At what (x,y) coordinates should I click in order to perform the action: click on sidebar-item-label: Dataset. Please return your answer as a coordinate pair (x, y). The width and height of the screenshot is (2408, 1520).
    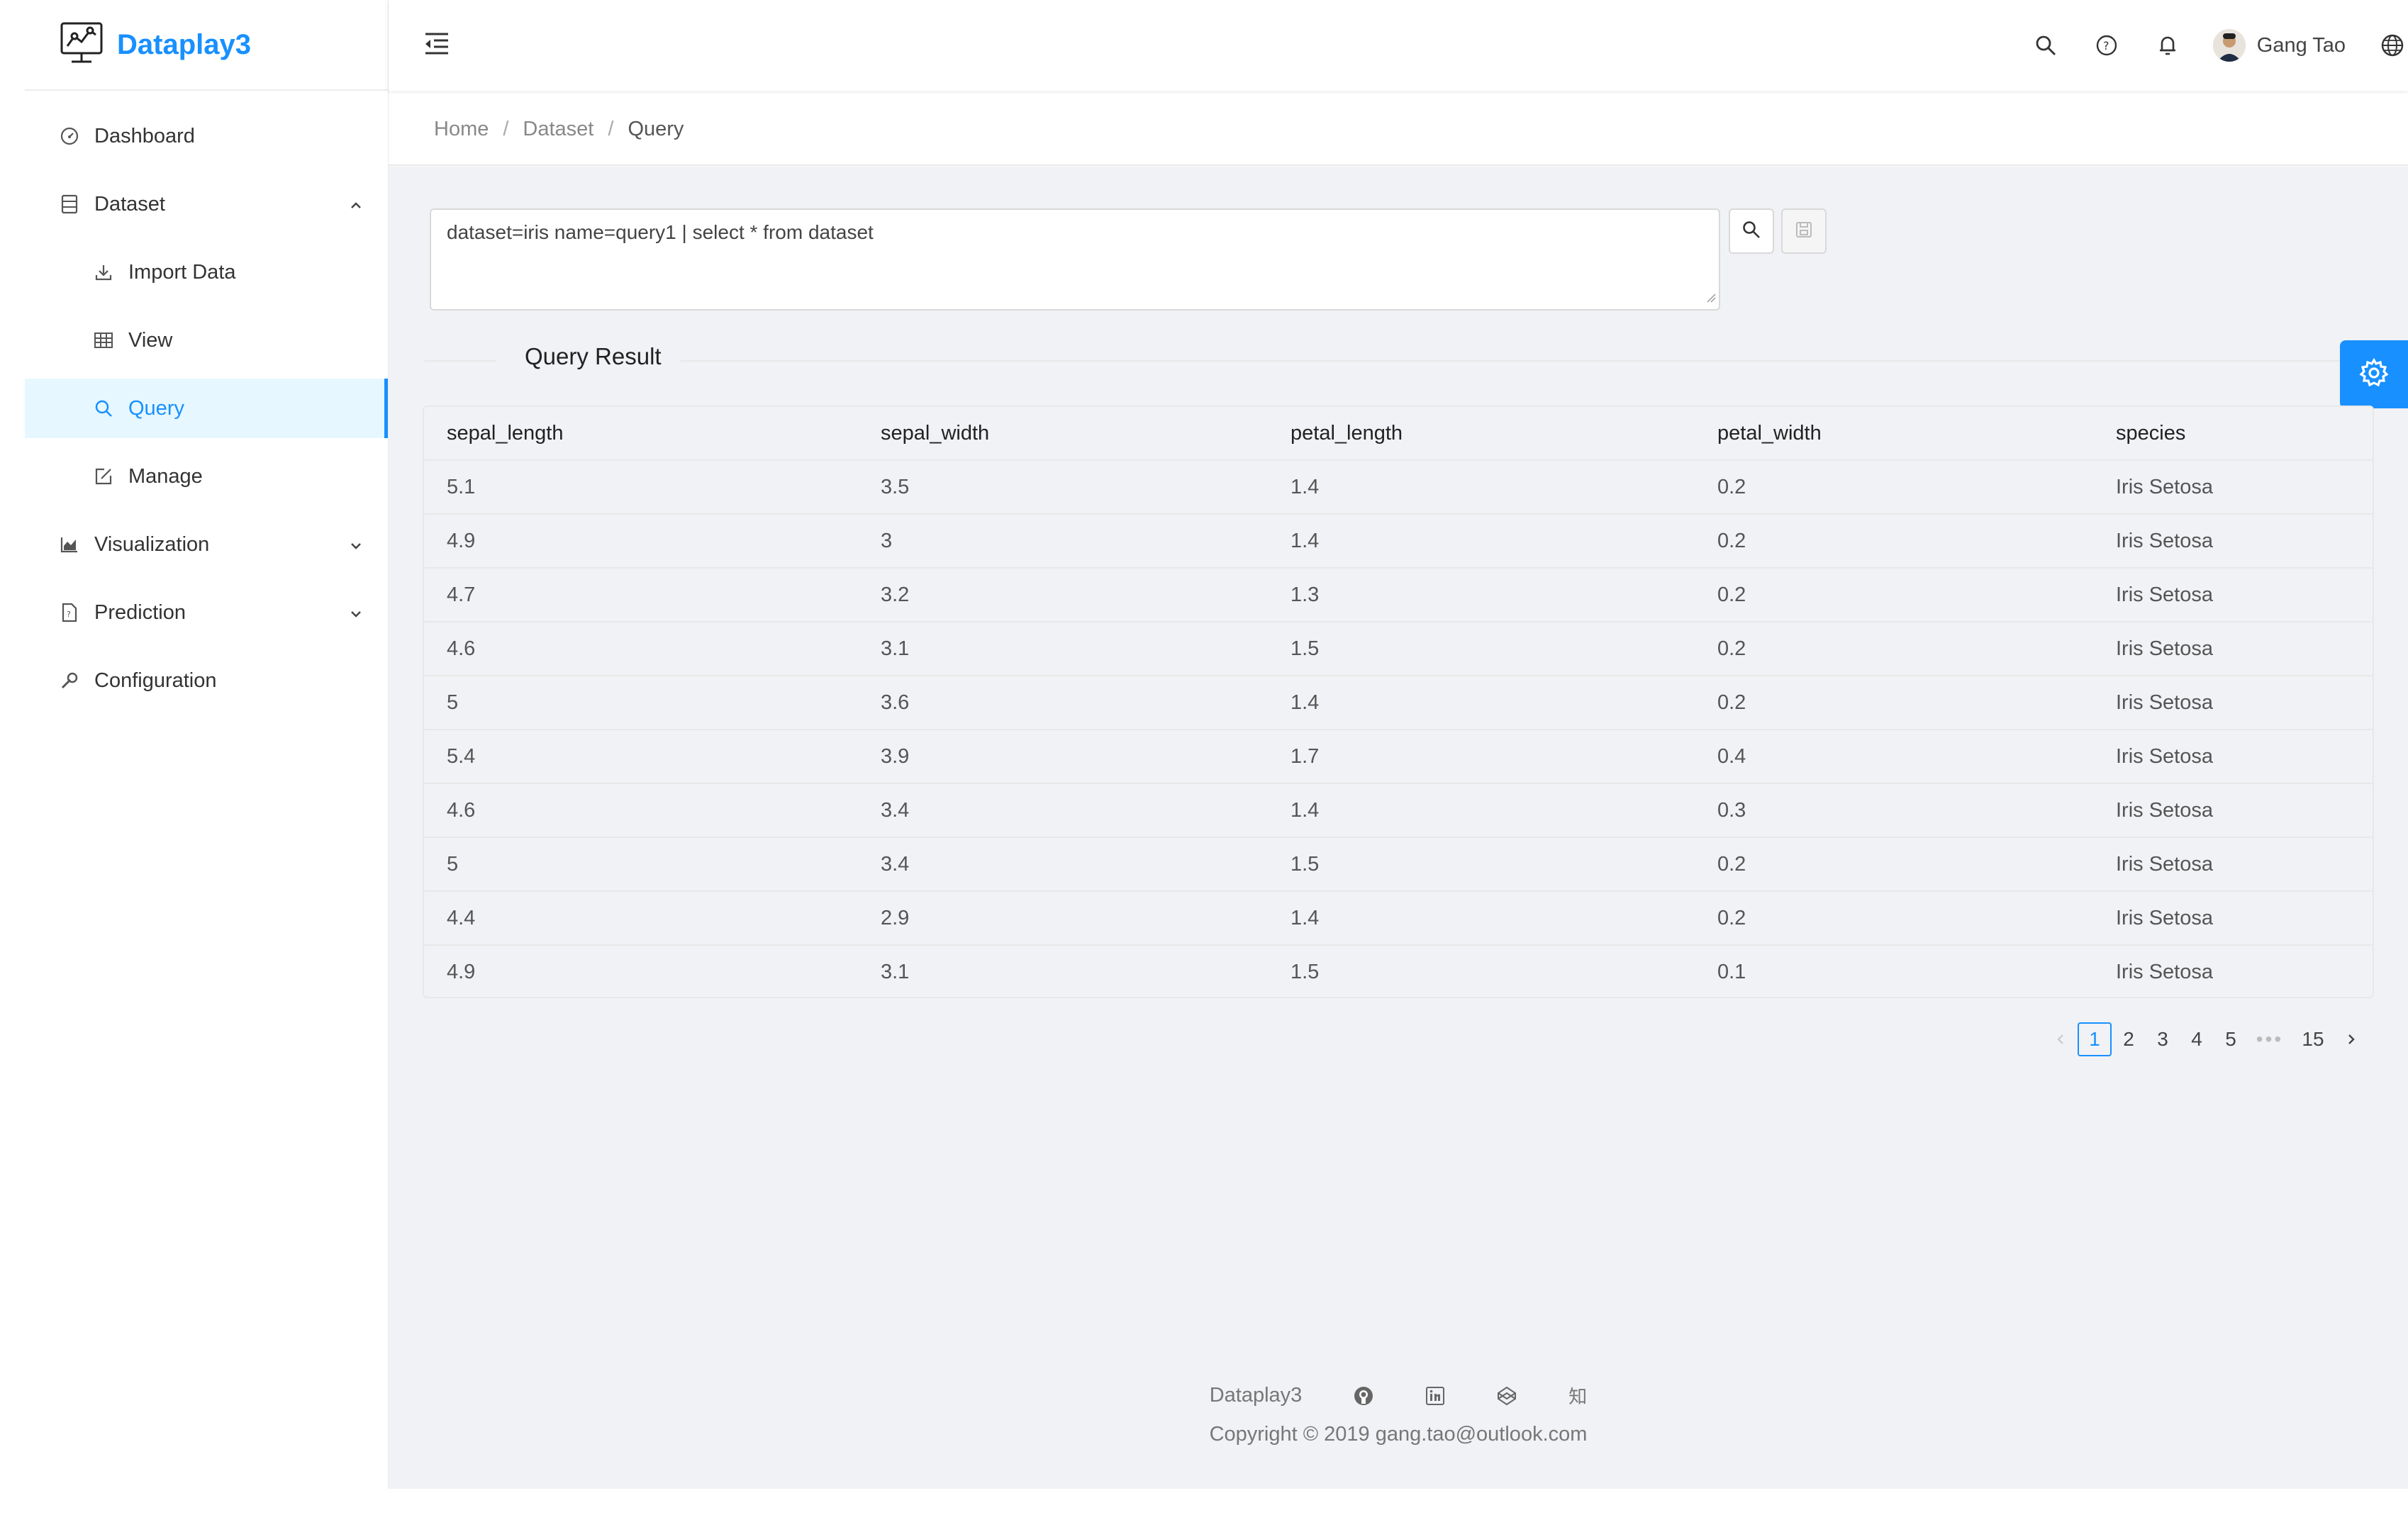
    Looking at the image, I should click on (129, 204).